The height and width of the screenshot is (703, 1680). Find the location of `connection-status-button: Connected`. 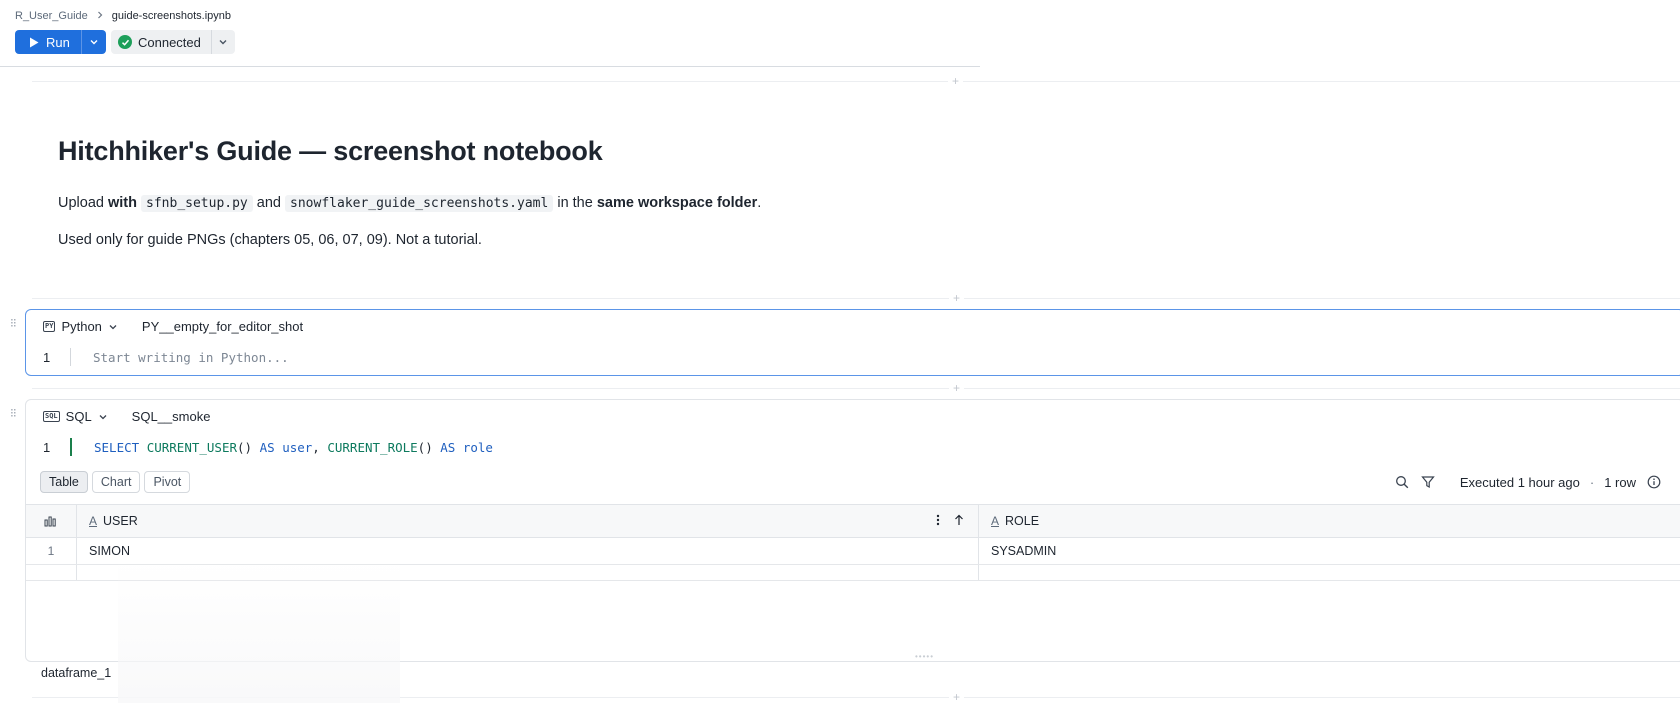

connection-status-button: Connected is located at coordinates (161, 42).